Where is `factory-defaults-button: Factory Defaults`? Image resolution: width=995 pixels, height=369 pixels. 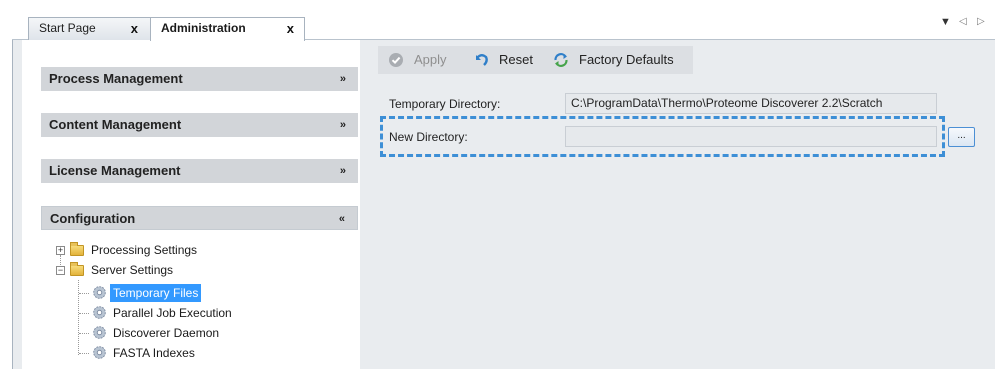 factory-defaults-button: Factory Defaults is located at coordinates (613, 60).